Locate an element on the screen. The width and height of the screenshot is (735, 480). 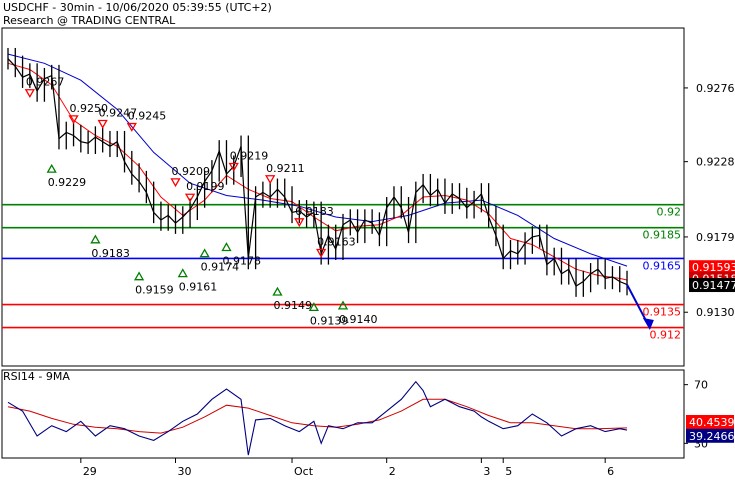
x-tick-label: 30 is located at coordinates (185, 471).